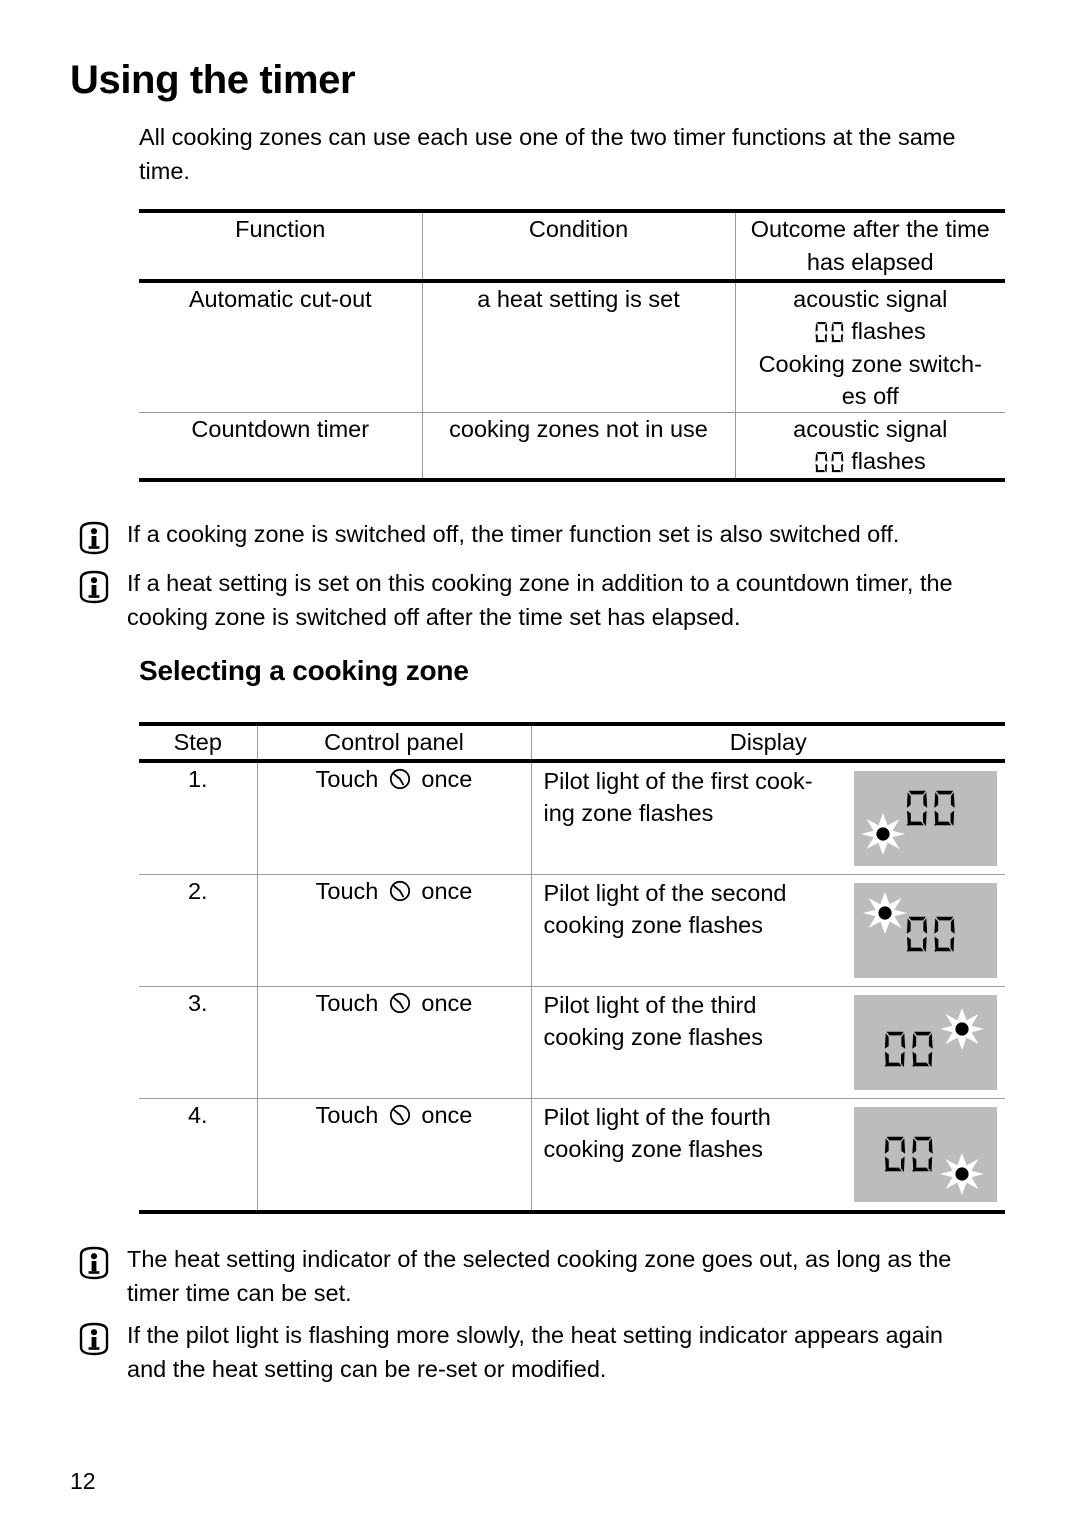  I want to click on column-header-display: Display, so click(767, 742).